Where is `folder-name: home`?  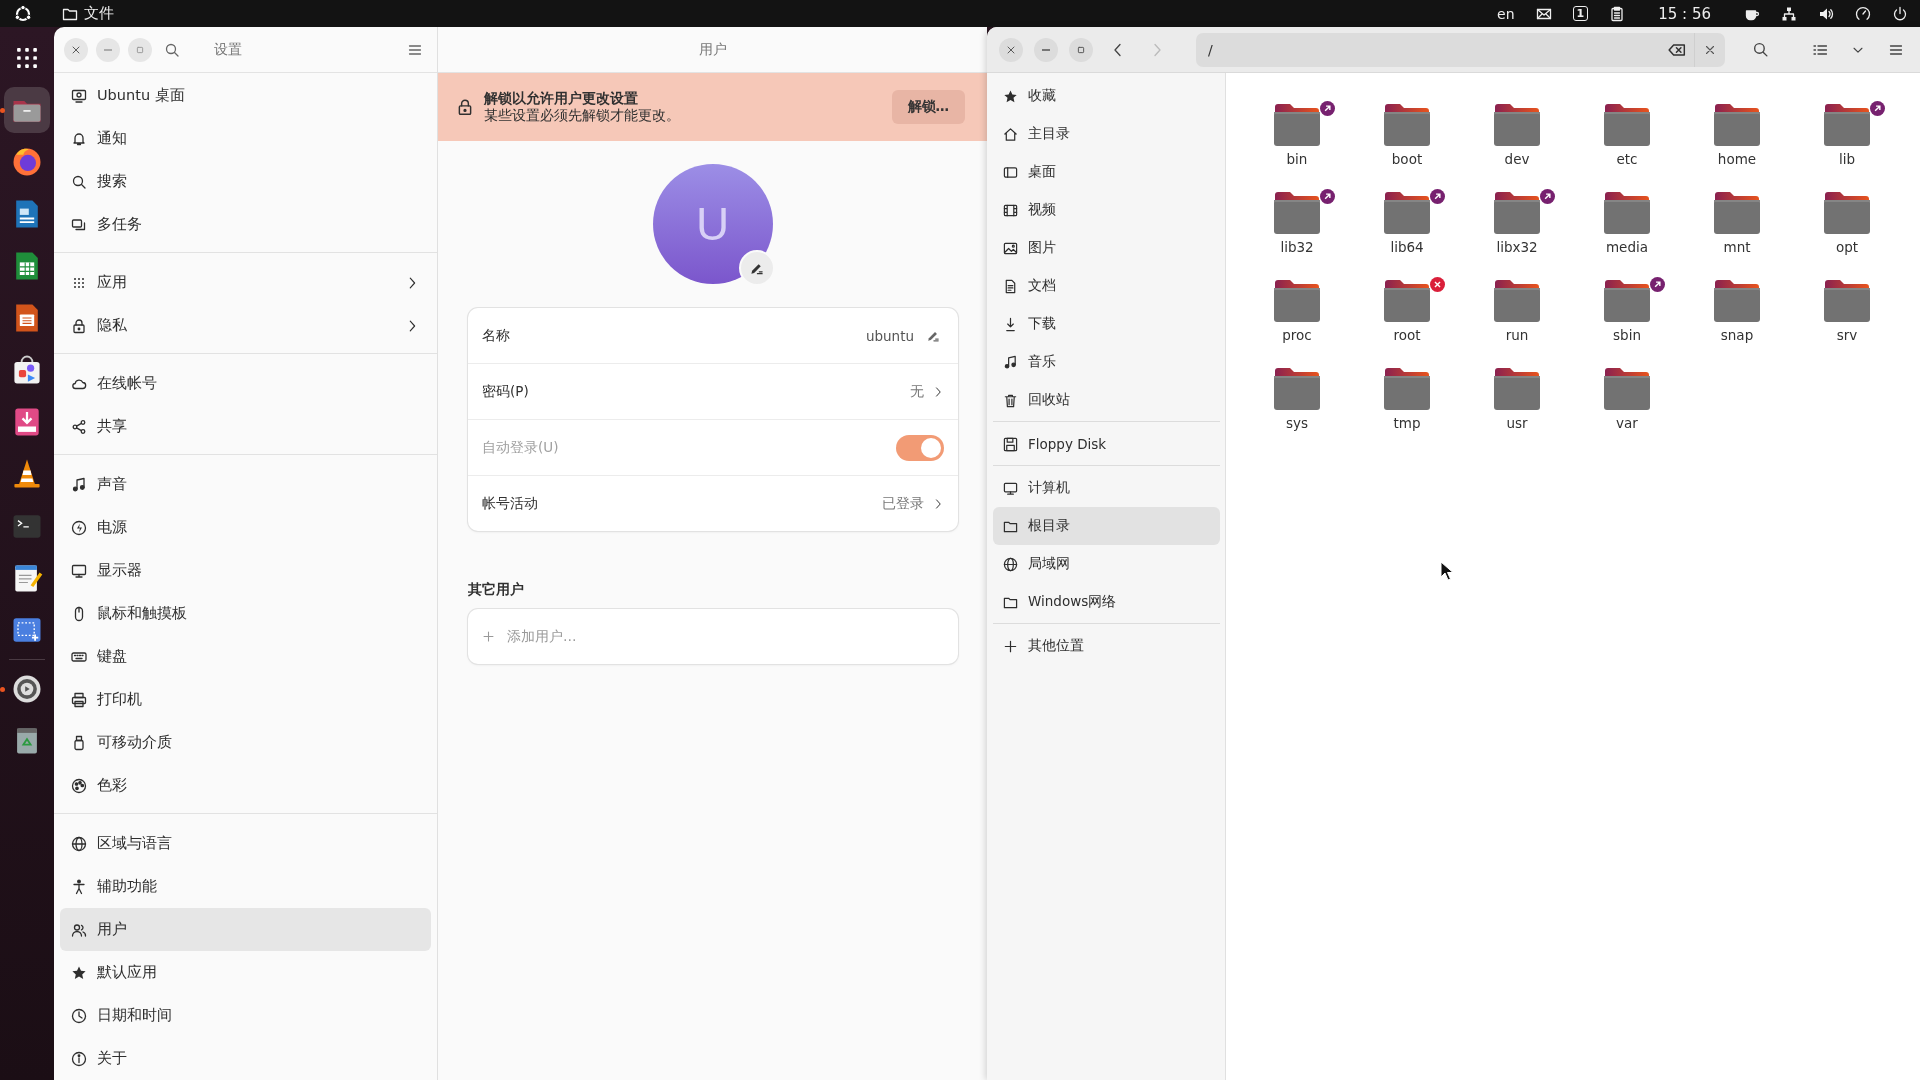
folder-name: home is located at coordinates (1737, 159).